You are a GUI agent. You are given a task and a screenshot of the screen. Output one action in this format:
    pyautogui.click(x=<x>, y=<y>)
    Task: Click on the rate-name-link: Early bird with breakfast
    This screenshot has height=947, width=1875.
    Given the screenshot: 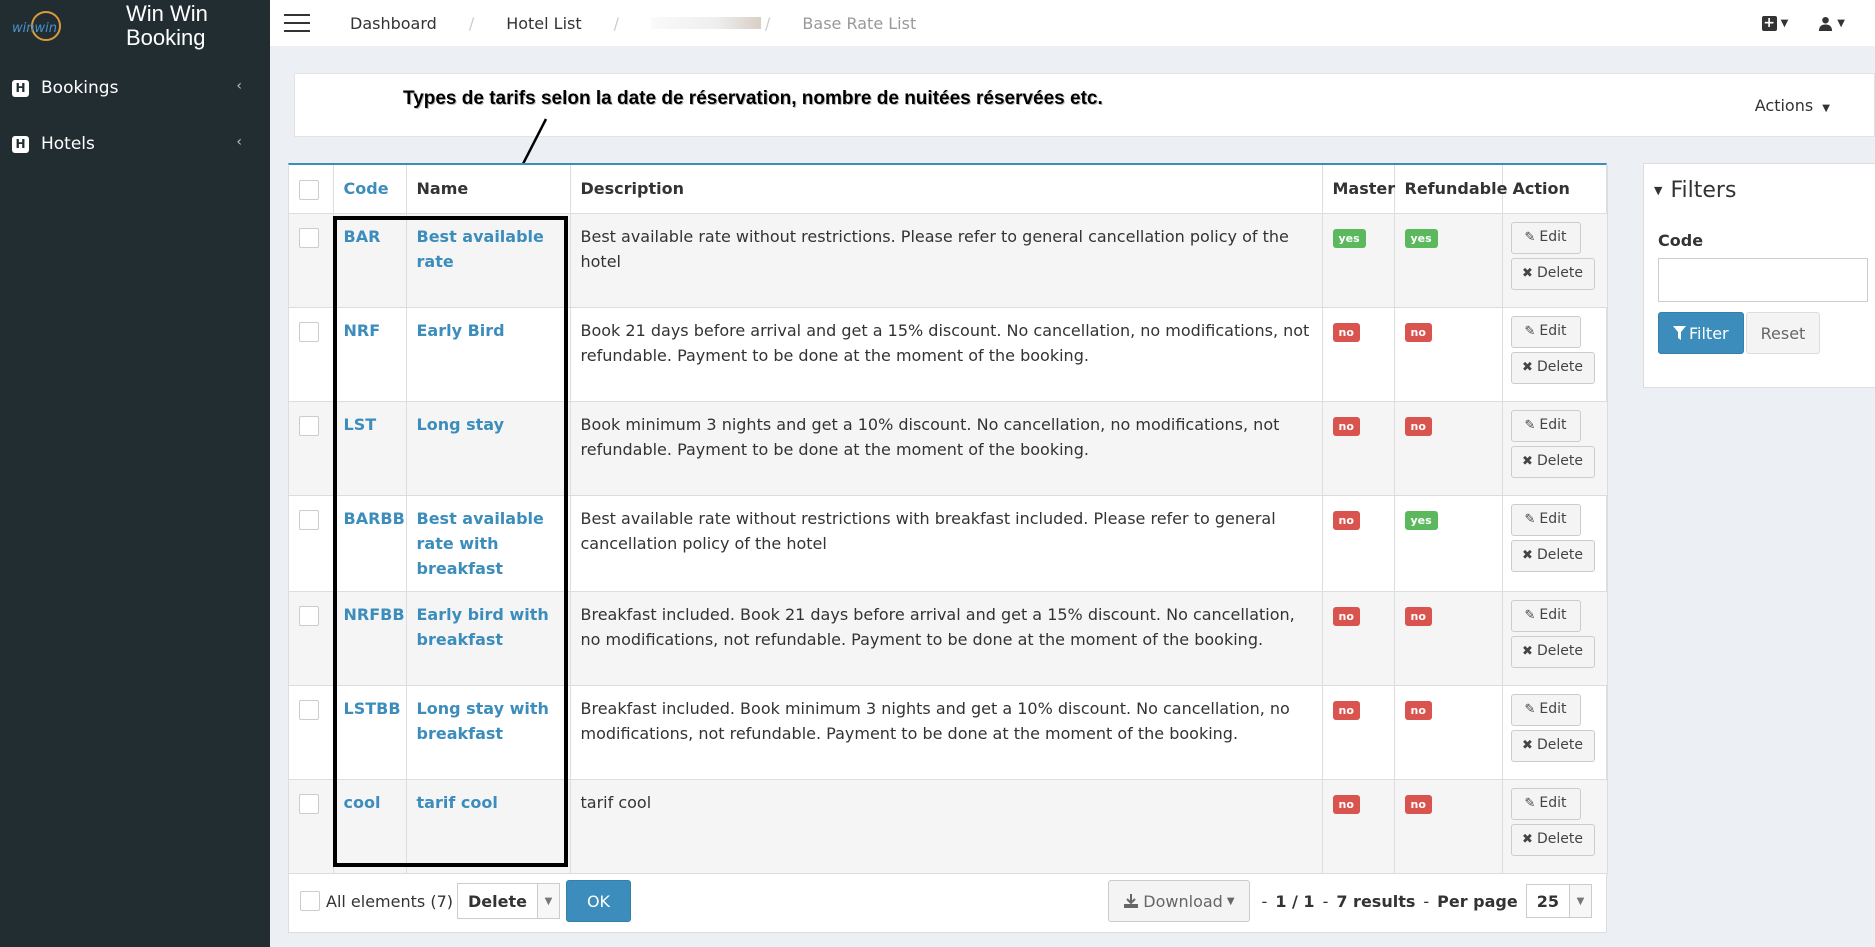 What is the action you would take?
    pyautogui.click(x=483, y=627)
    